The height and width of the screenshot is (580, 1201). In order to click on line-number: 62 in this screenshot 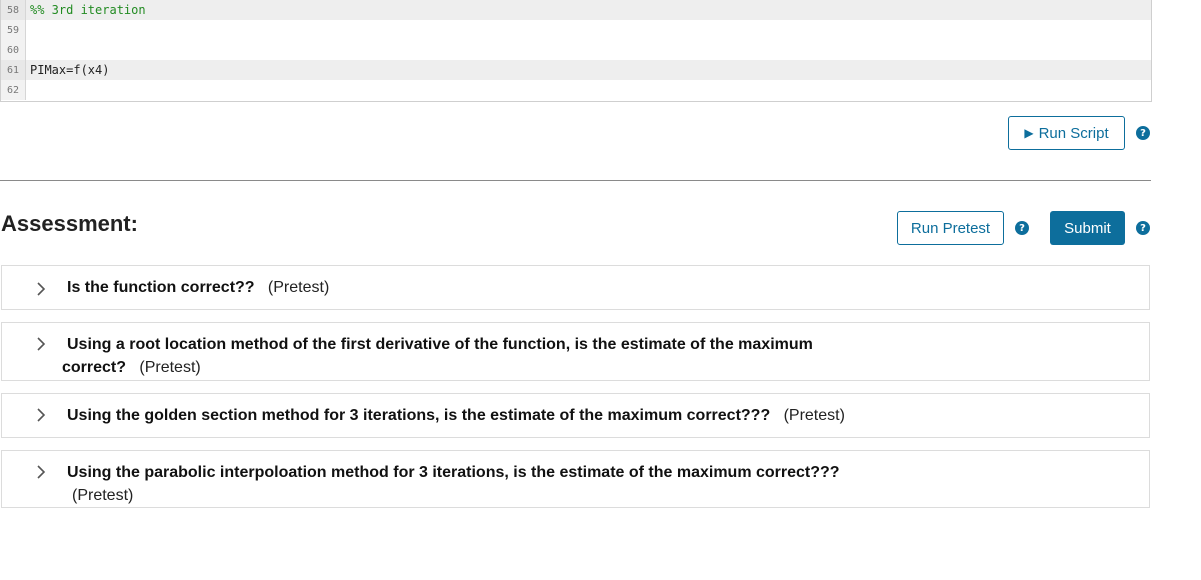, I will do `click(13, 90)`.